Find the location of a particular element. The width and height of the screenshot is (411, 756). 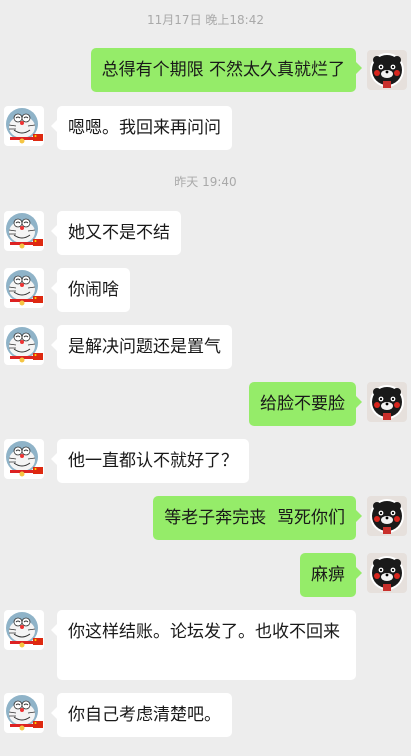

incoming-message-bubble: 你这样结账。论坛发了。也收不回来 is located at coordinates (203, 645).